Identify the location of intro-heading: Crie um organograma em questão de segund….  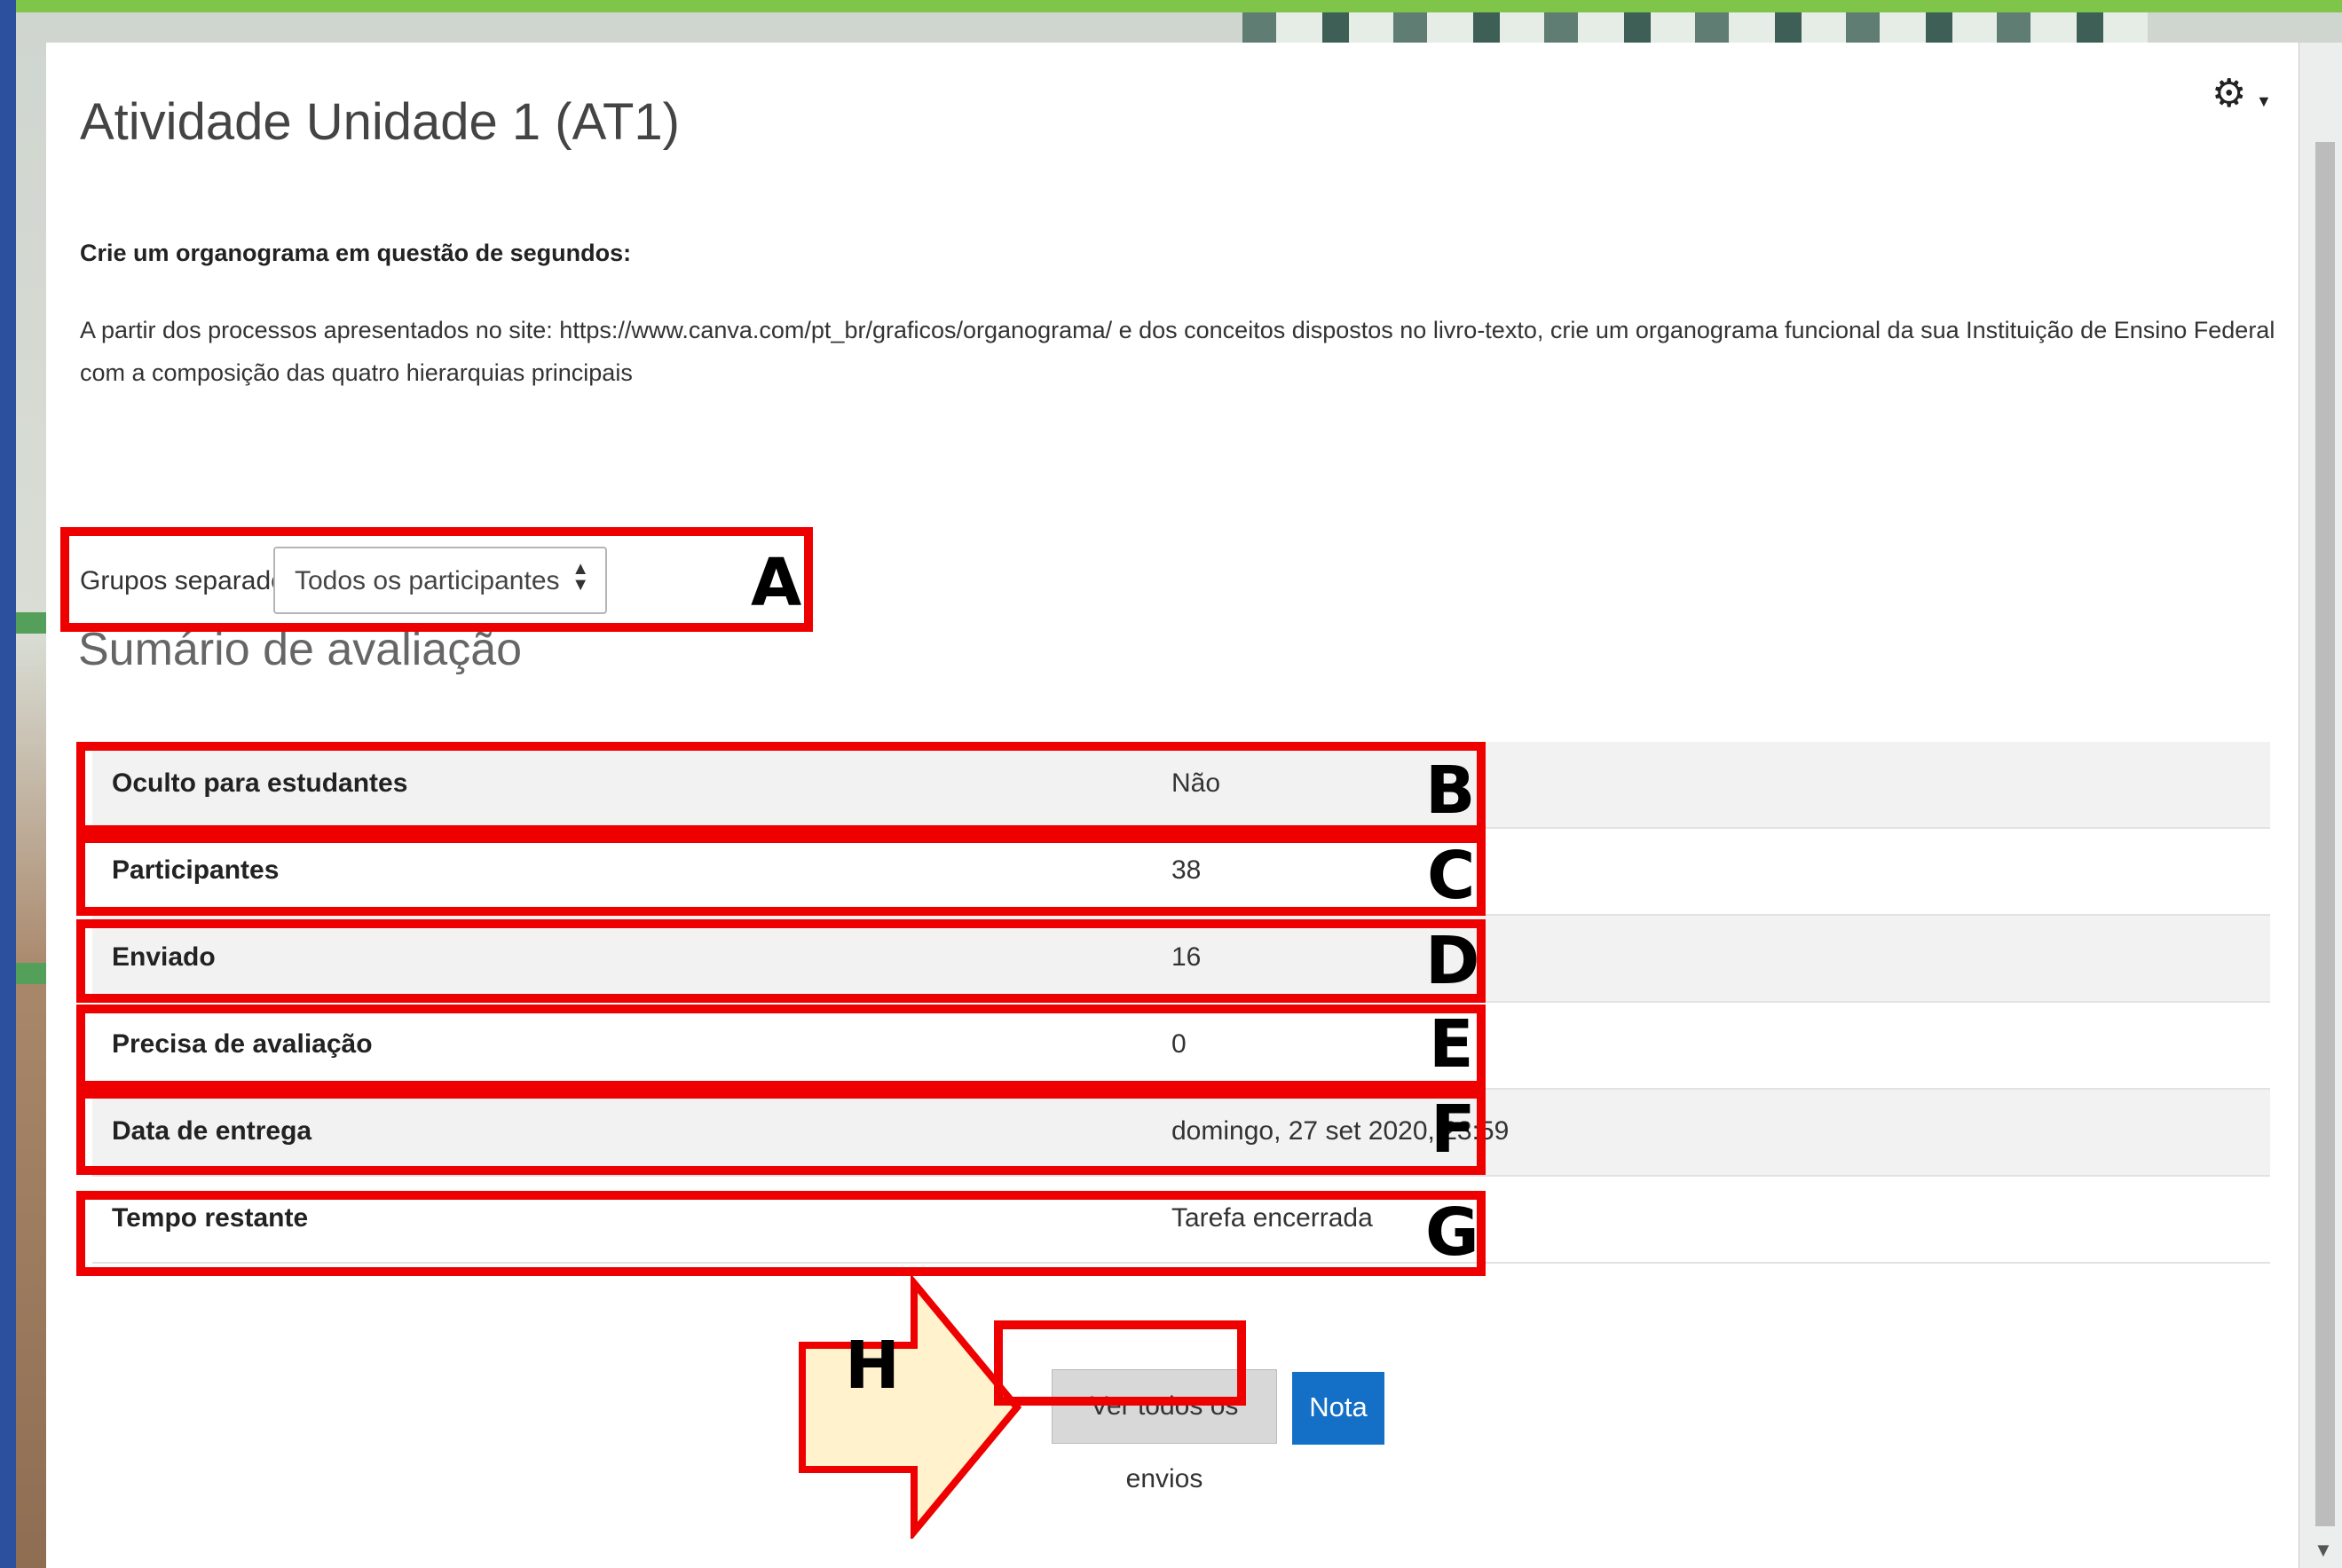
(356, 253).